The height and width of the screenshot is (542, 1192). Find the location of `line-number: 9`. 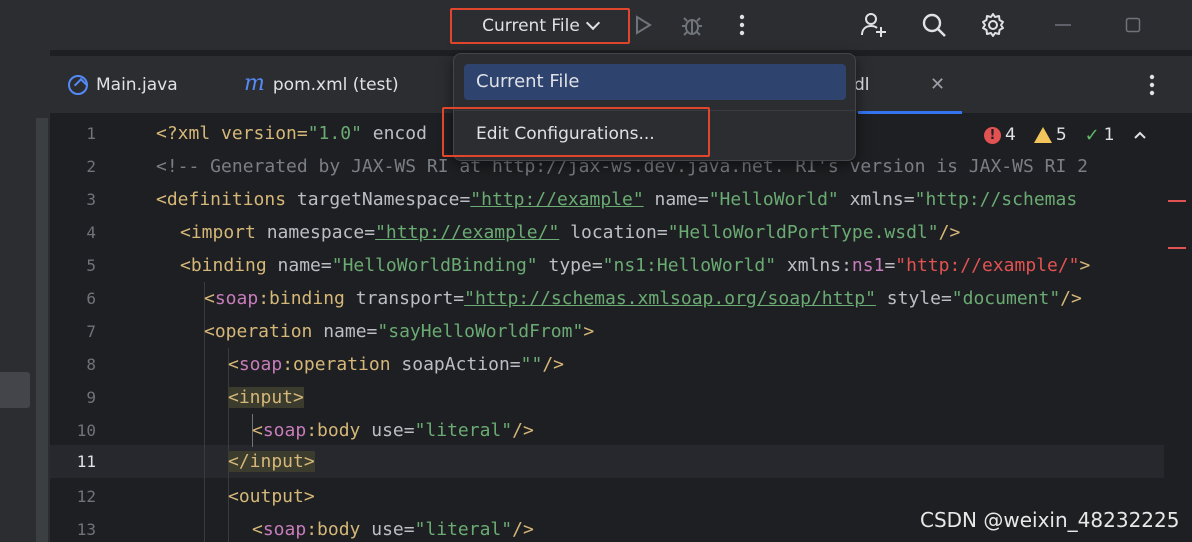

line-number: 9 is located at coordinates (91, 397).